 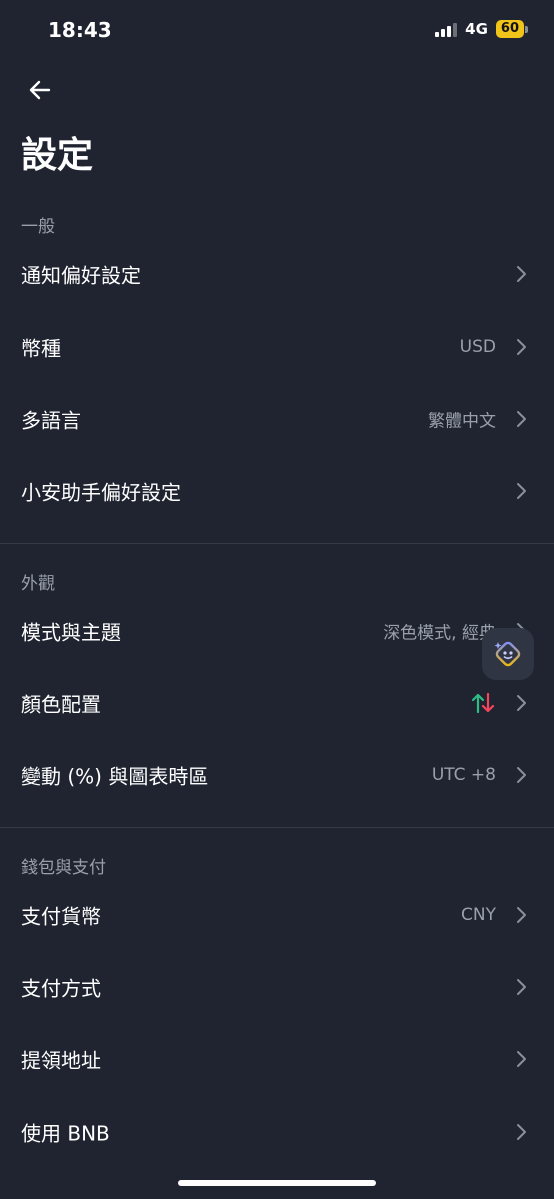 I want to click on row-payment-currency: 支付貨幣 CNY, so click(x=277, y=915).